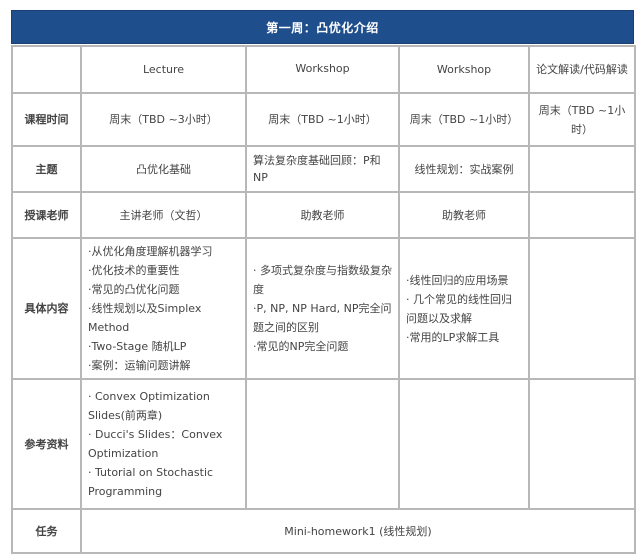 Image resolution: width=640 pixels, height=554 pixels. I want to click on teacher-cell-workshop-1: 助教老师, so click(322, 215).